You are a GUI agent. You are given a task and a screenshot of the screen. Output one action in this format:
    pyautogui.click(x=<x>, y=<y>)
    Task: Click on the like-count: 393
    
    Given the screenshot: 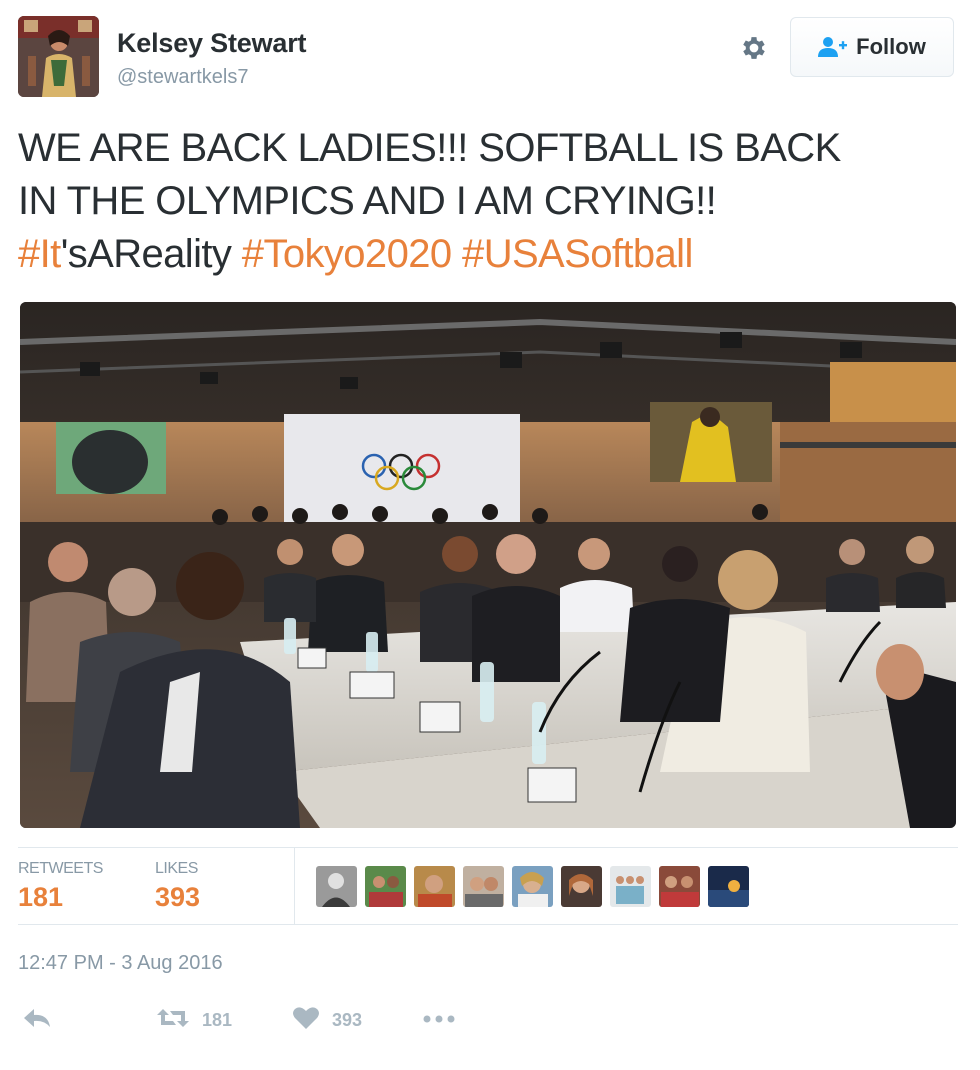 What is the action you would take?
    pyautogui.click(x=347, y=1019)
    